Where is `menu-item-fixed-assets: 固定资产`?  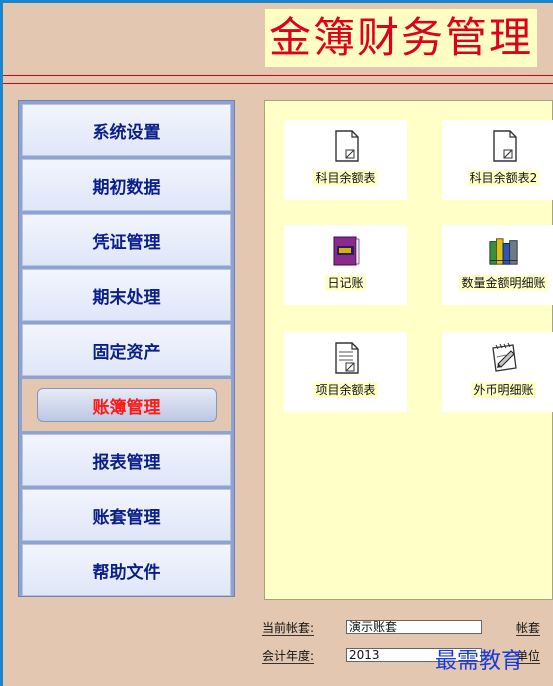
menu-item-fixed-assets: 固定资产 is located at coordinates (126, 350).